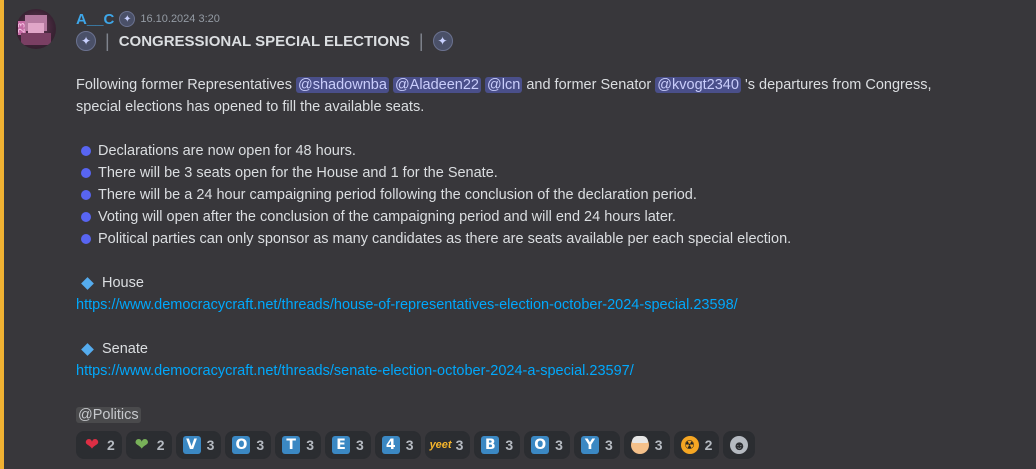 This screenshot has width=1036, height=469. I want to click on intro-text: 's departures from Congress,, so click(836, 85).